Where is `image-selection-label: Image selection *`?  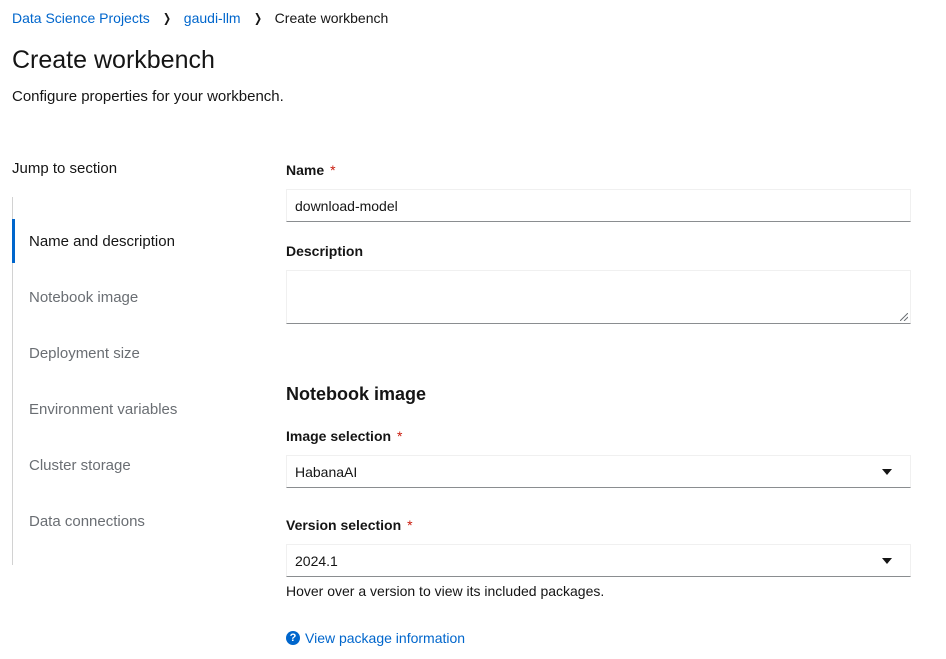
image-selection-label: Image selection * is located at coordinates (344, 436).